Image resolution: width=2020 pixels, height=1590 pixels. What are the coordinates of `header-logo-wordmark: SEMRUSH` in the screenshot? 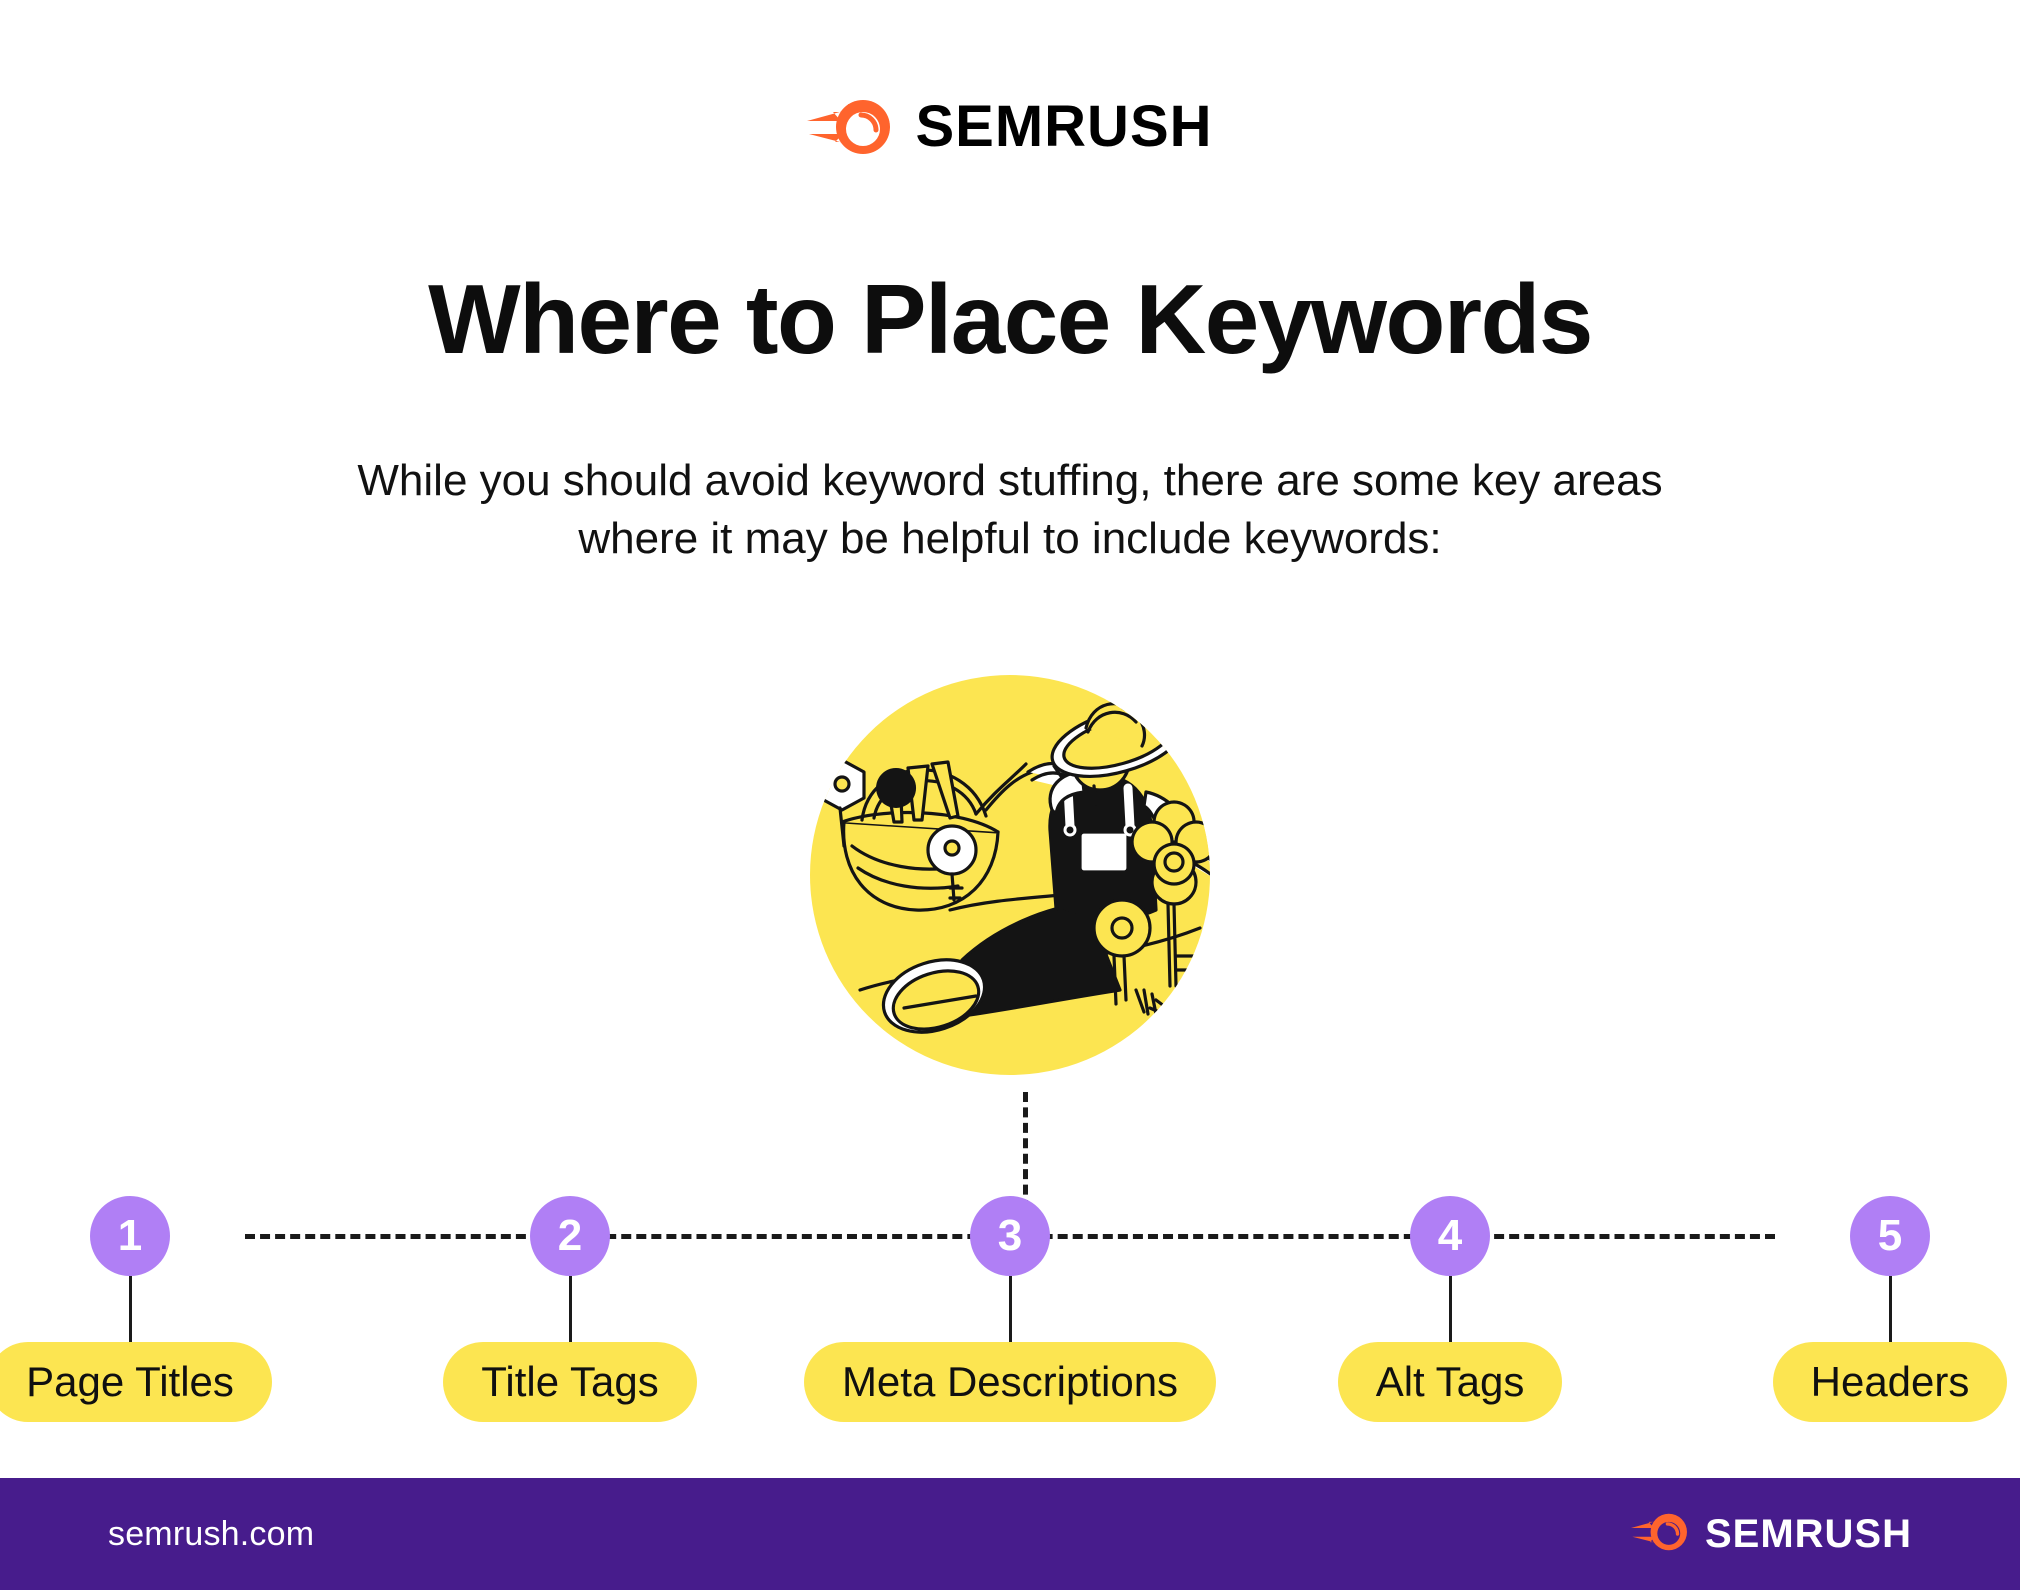 It's located at (1064, 126).